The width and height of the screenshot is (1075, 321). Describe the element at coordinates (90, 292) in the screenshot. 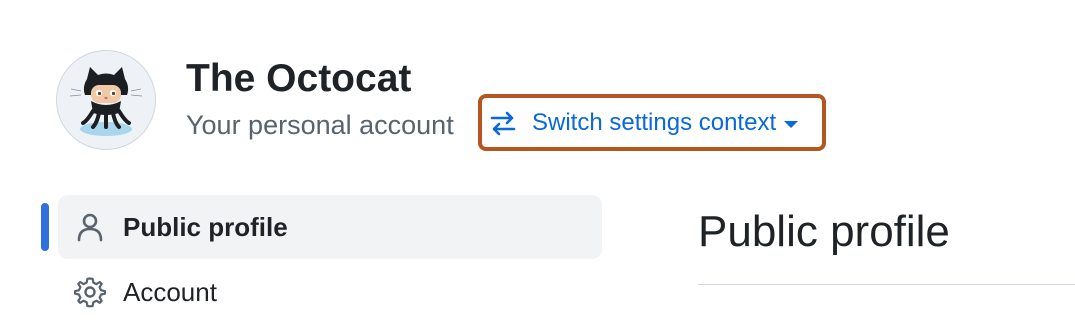

I see `gear-icon` at that location.